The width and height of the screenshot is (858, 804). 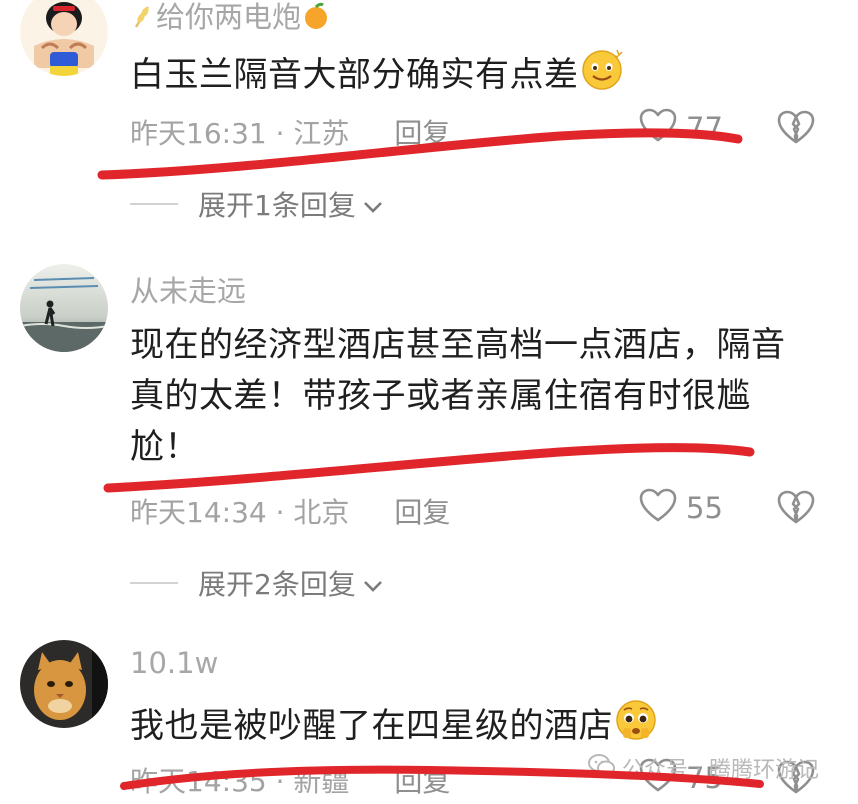 What do you see at coordinates (188, 289) in the screenshot?
I see `username: 从未走远` at bounding box center [188, 289].